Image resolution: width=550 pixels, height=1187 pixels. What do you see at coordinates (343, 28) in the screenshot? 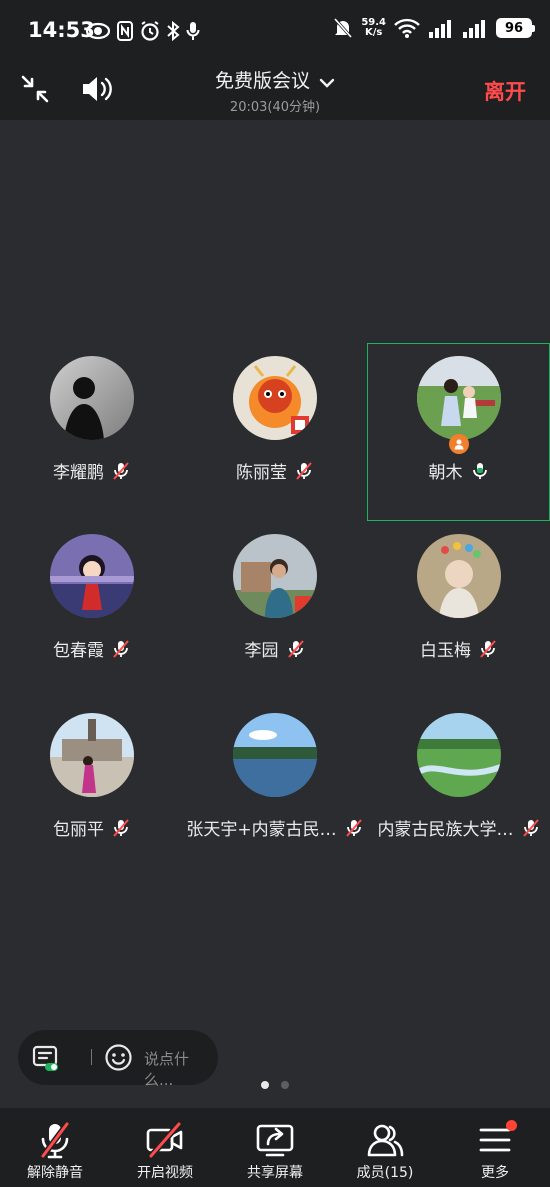
I see `bell-muted-icon` at bounding box center [343, 28].